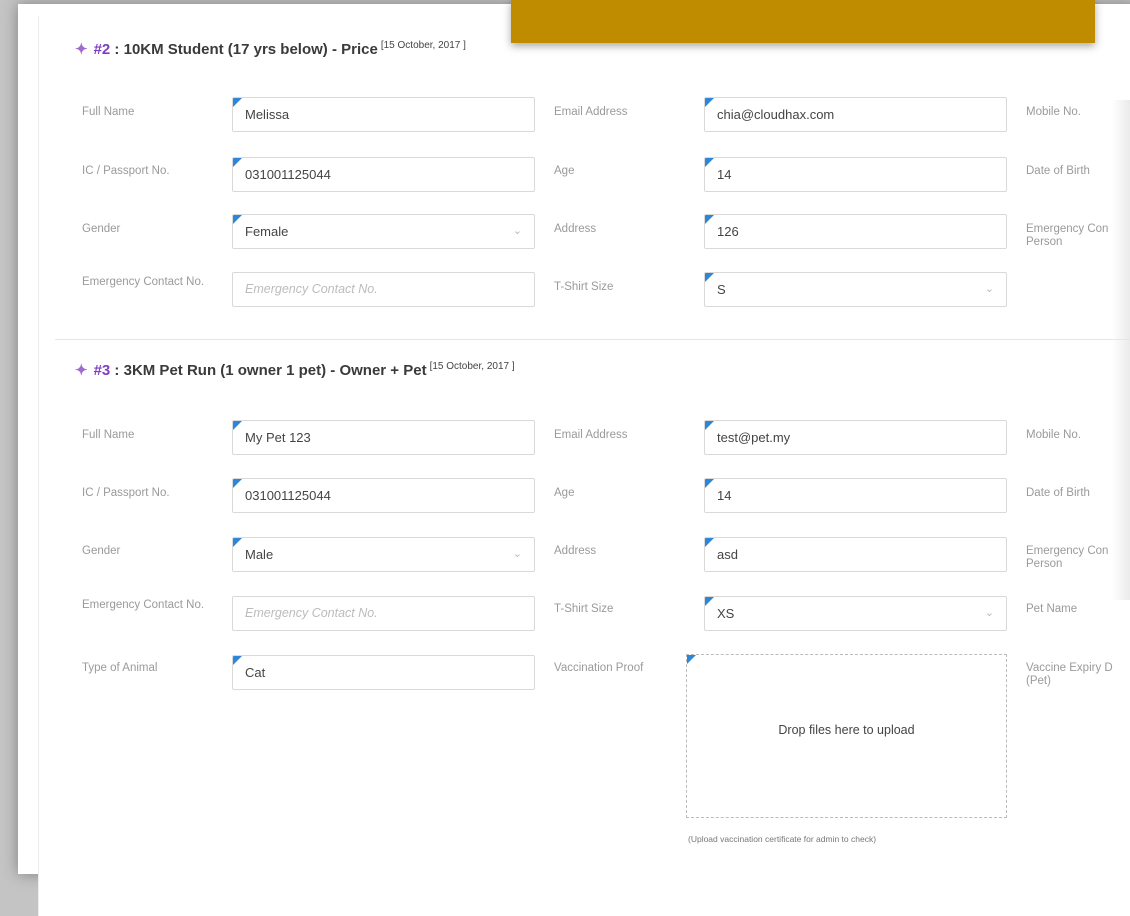  I want to click on animal-input: Cat, so click(383, 672).